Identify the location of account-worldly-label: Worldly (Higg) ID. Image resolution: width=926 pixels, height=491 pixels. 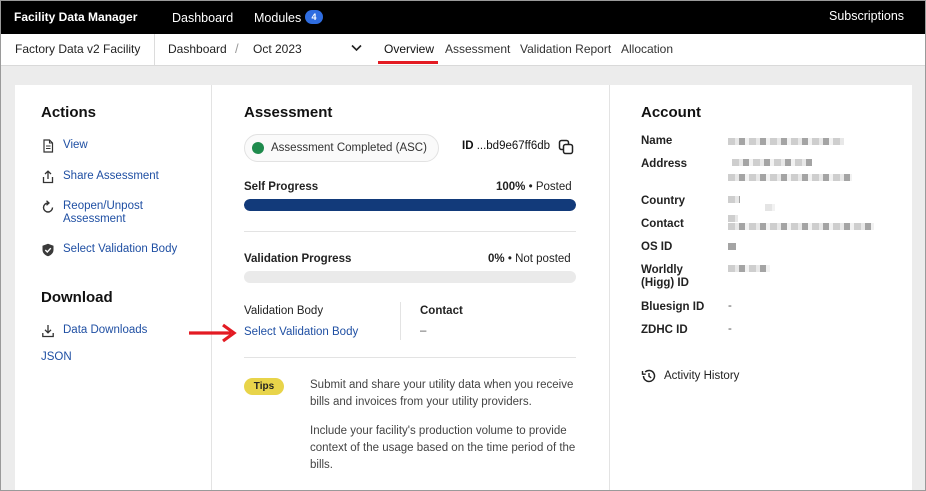
(665, 276).